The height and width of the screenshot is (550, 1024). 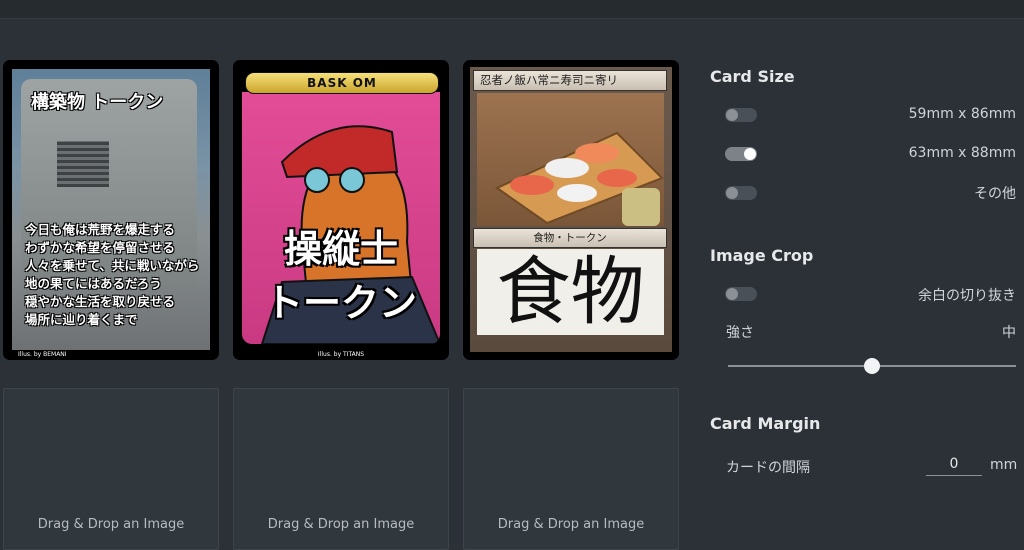 What do you see at coordinates (570, 159) in the screenshot?
I see `sushi-illustration` at bounding box center [570, 159].